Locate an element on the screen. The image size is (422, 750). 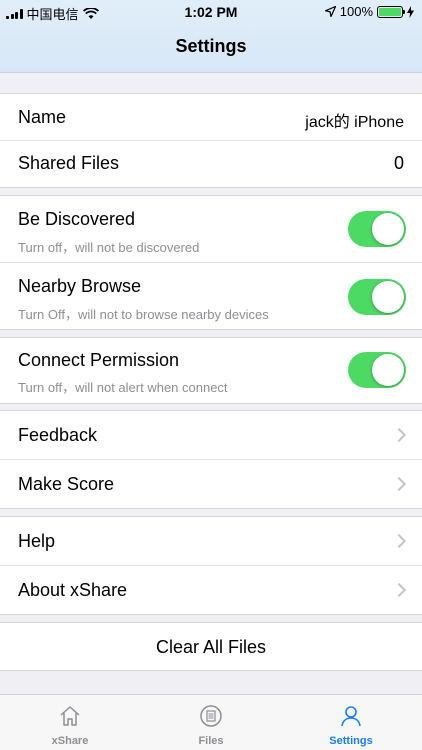
nearby-browse-toggle is located at coordinates (377, 297).